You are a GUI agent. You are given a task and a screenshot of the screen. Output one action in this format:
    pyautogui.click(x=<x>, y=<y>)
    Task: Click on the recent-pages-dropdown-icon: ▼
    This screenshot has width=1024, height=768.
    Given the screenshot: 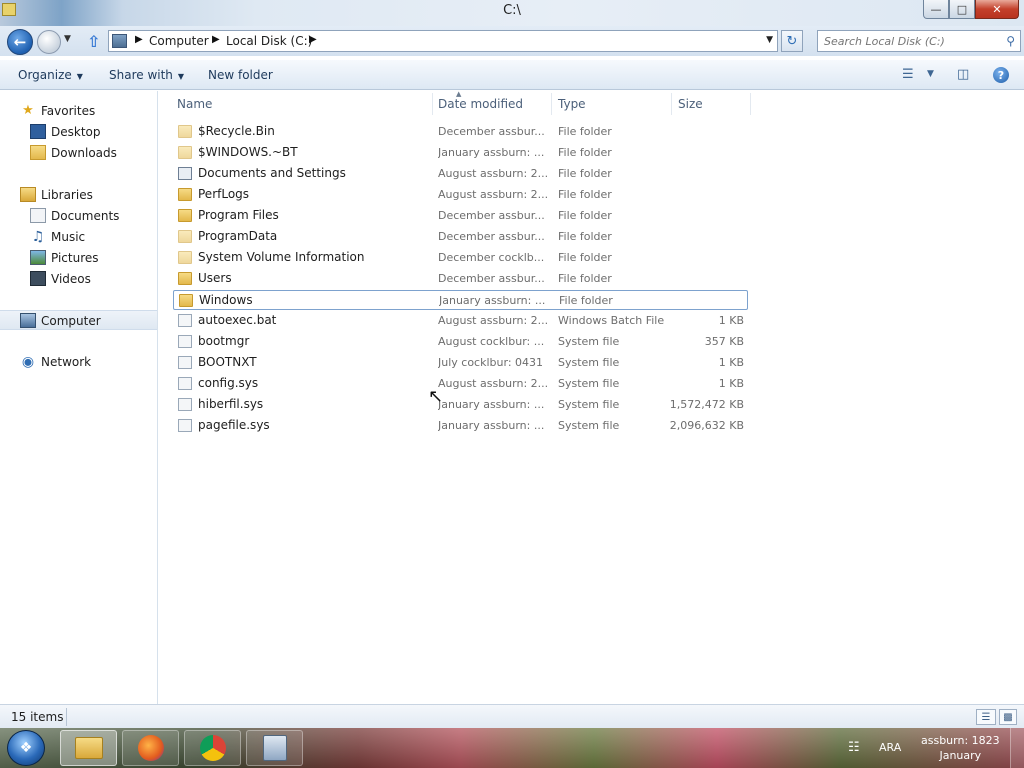 What is the action you would take?
    pyautogui.click(x=67, y=39)
    